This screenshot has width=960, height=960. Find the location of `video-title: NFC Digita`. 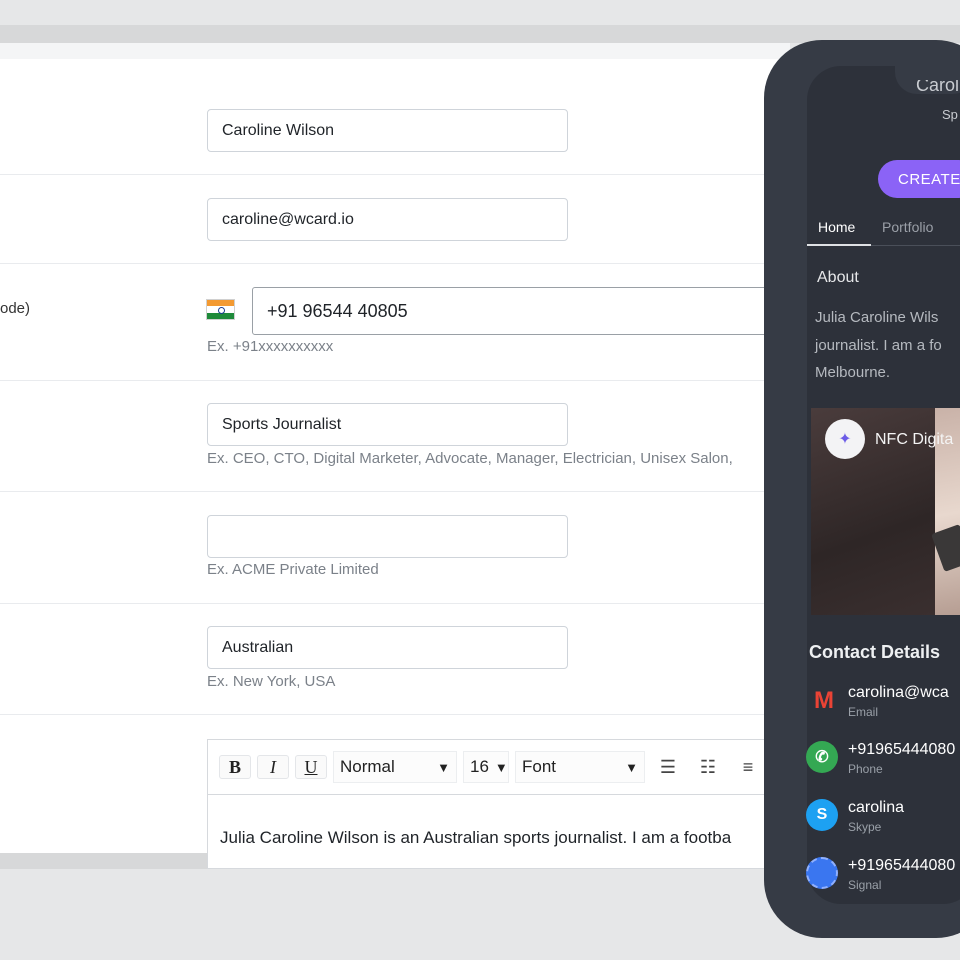

video-title: NFC Digita is located at coordinates (914, 439).